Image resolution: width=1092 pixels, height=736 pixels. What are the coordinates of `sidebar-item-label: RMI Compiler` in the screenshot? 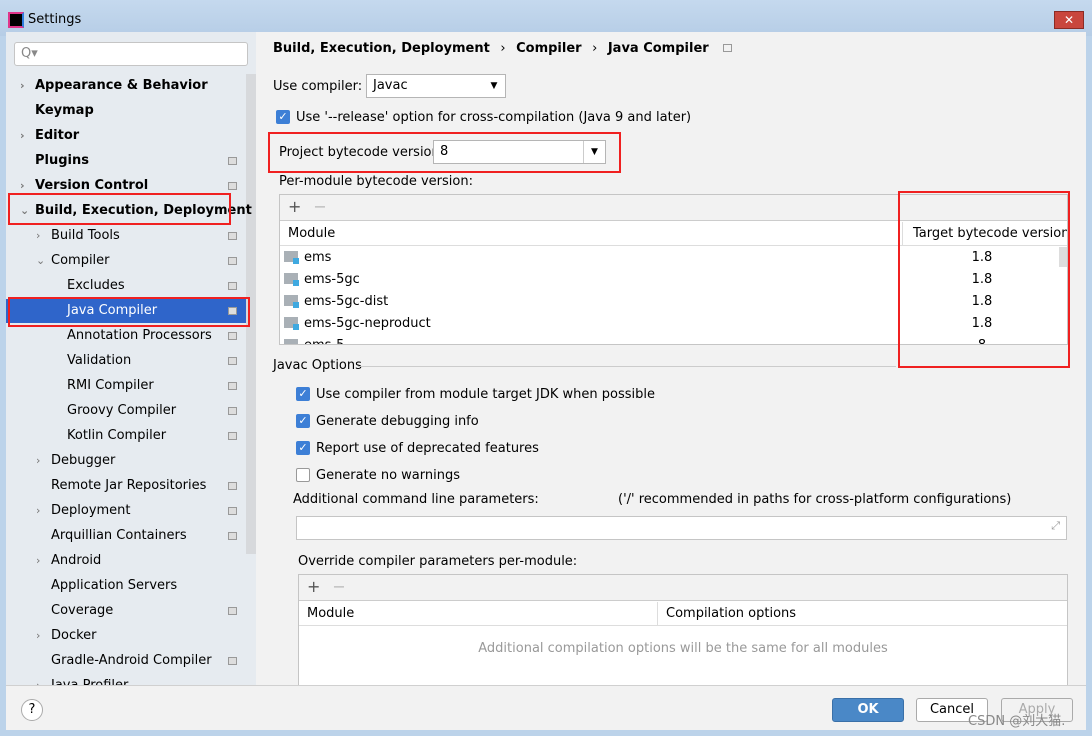 It's located at (110, 385).